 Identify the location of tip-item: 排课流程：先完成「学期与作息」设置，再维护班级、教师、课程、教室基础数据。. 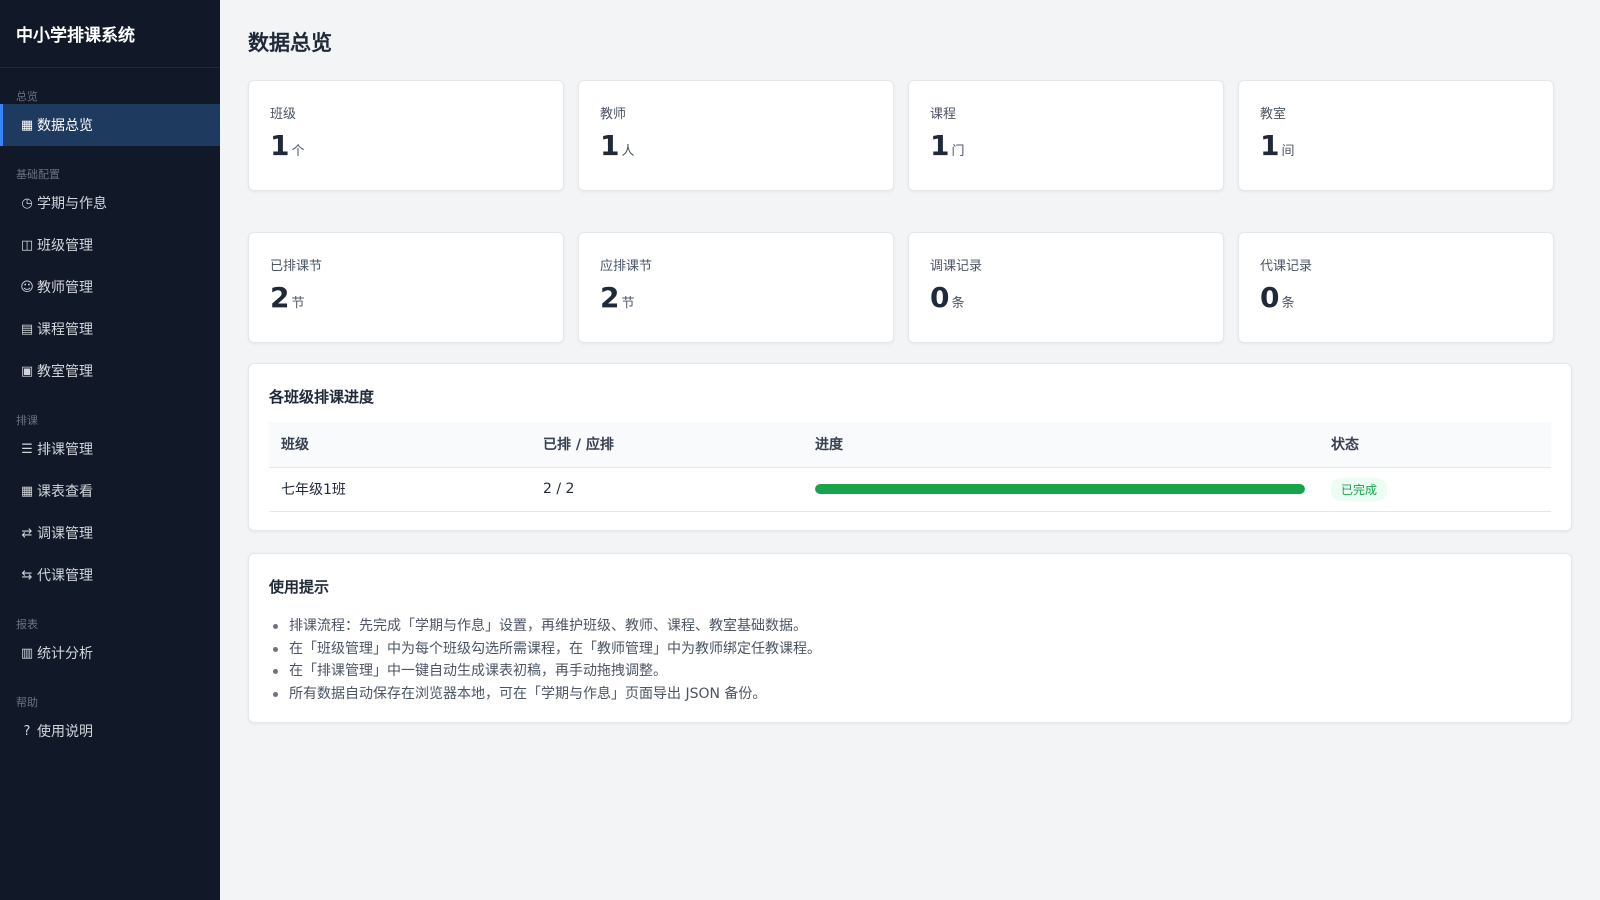
(910, 626).